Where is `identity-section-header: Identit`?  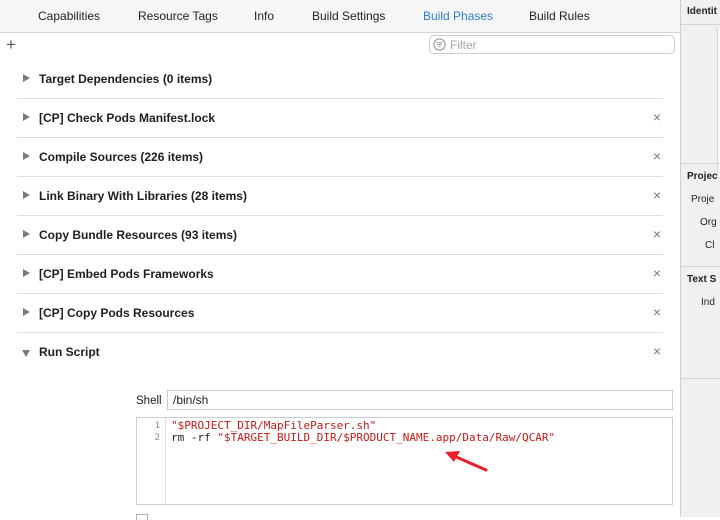 identity-section-header: Identit is located at coordinates (702, 11).